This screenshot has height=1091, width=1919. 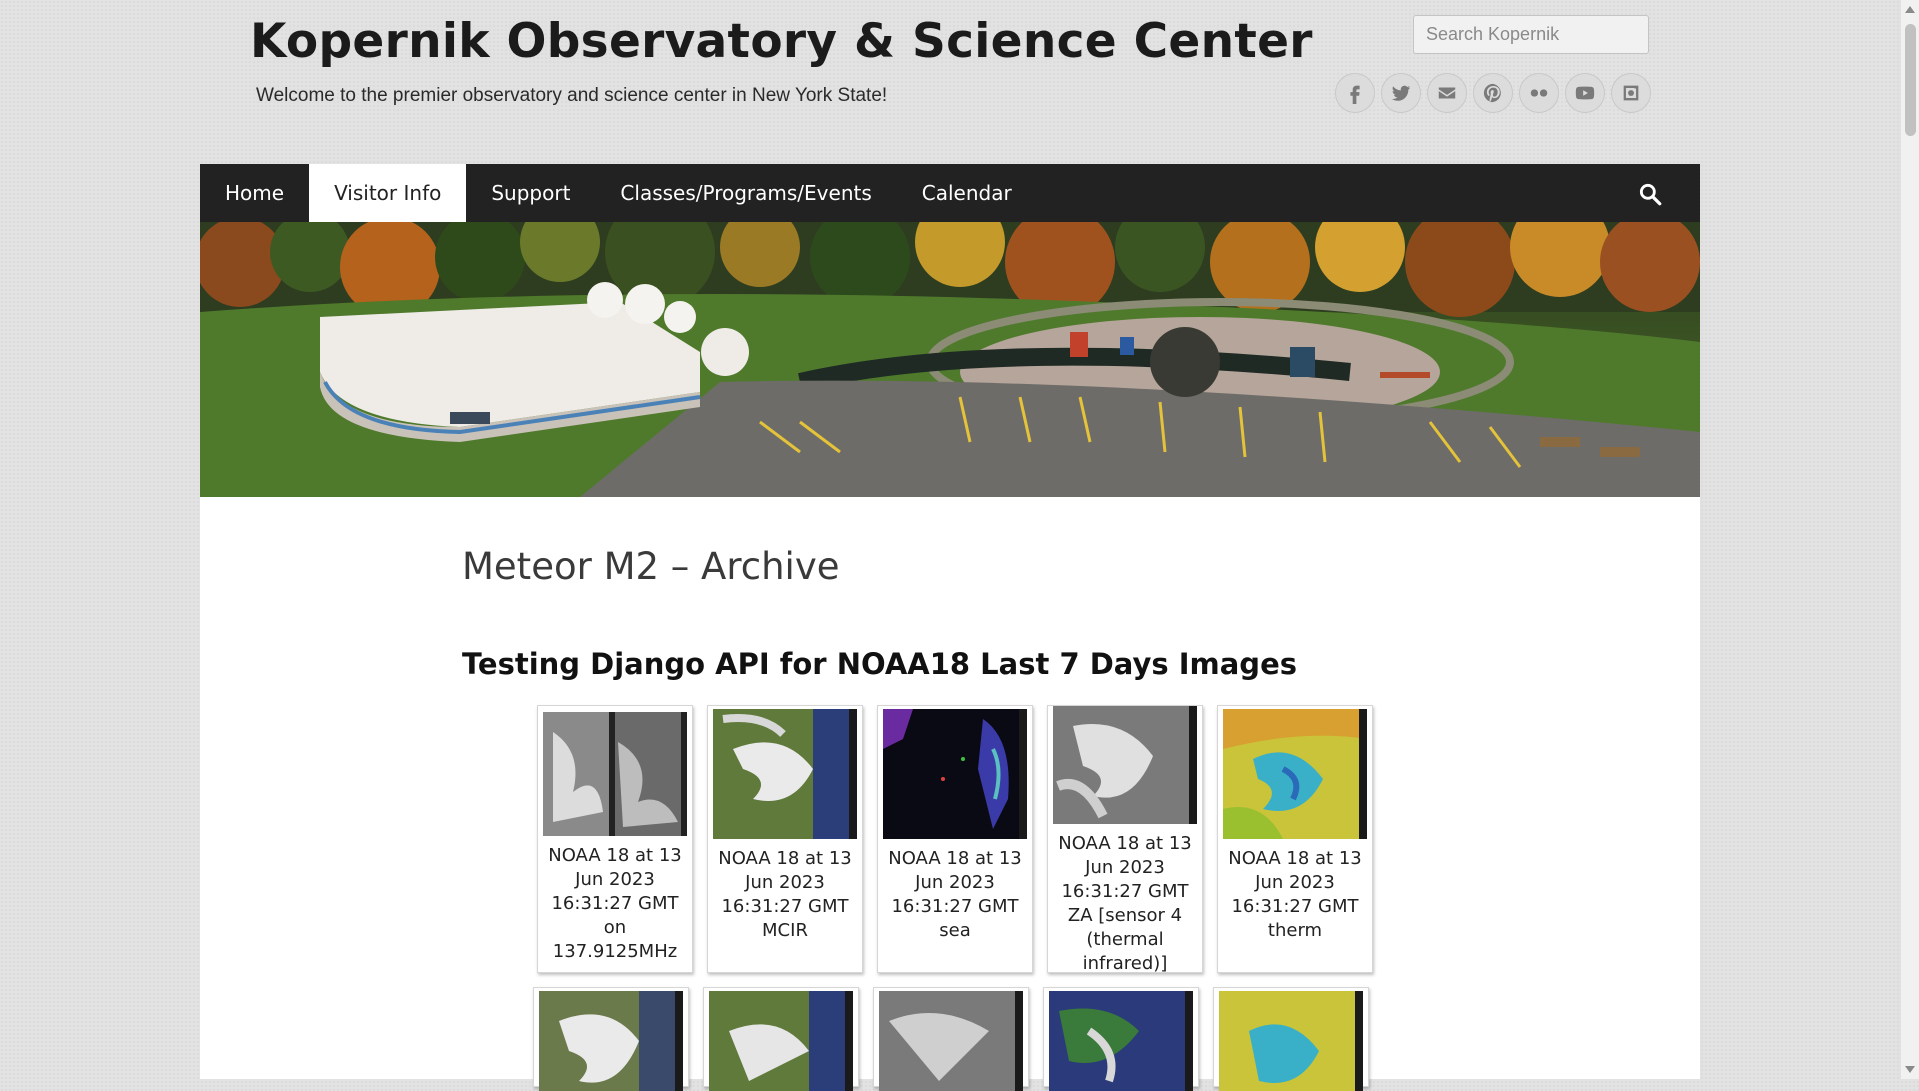 I want to click on search-icon, so click(x=1650, y=194).